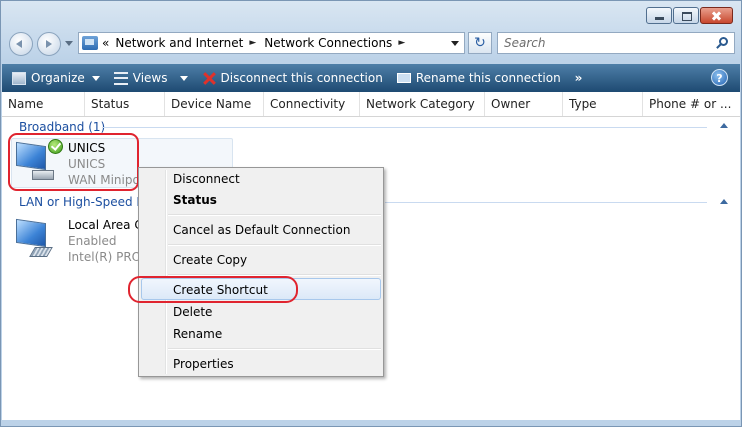  I want to click on views-icon, so click(120, 78).